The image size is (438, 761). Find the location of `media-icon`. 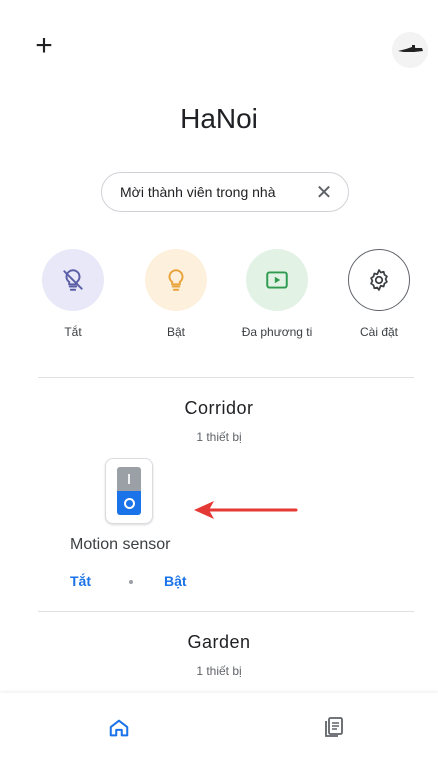

media-icon is located at coordinates (277, 280).